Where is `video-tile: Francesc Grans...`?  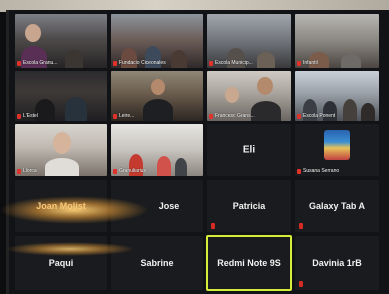 video-tile: Francesc Grans... is located at coordinates (249, 96).